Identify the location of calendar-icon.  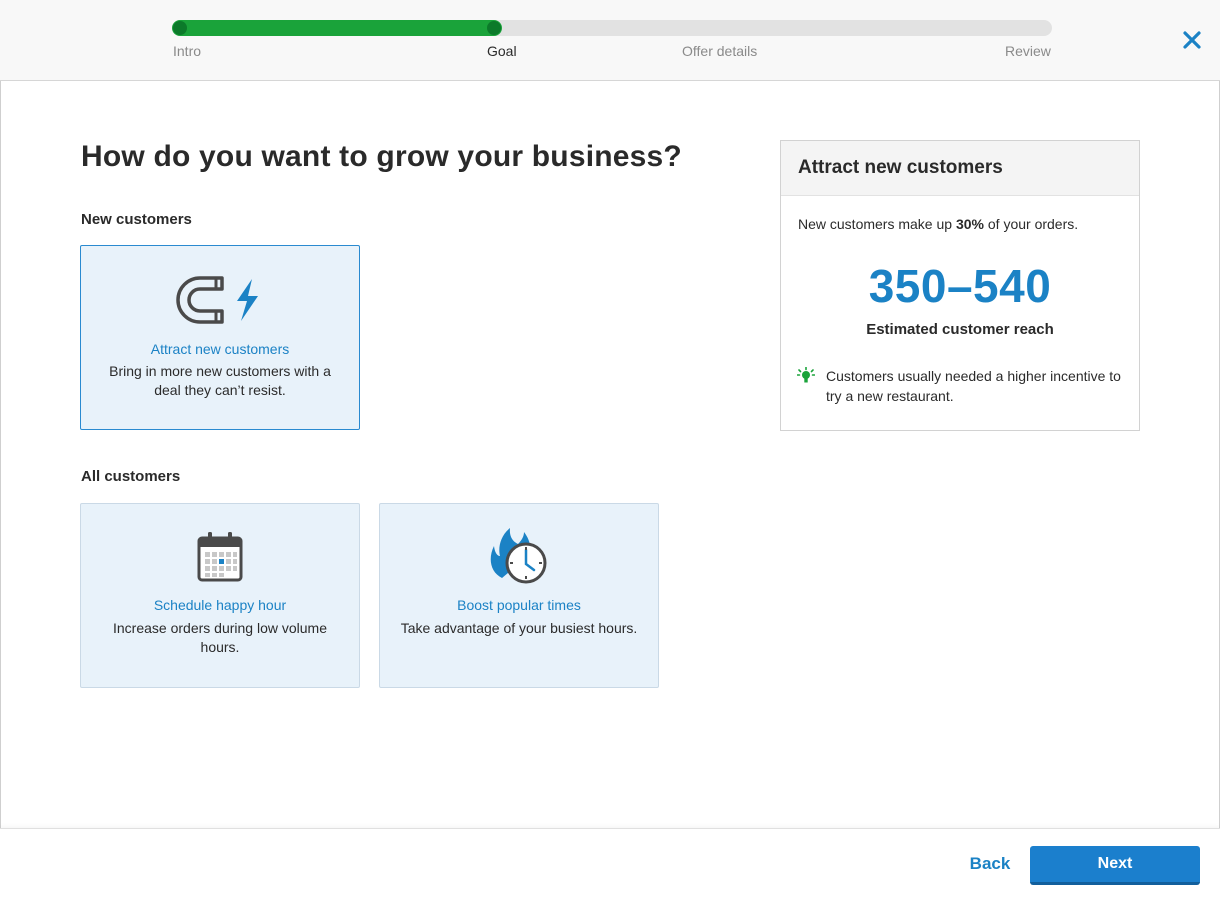
(220, 556).